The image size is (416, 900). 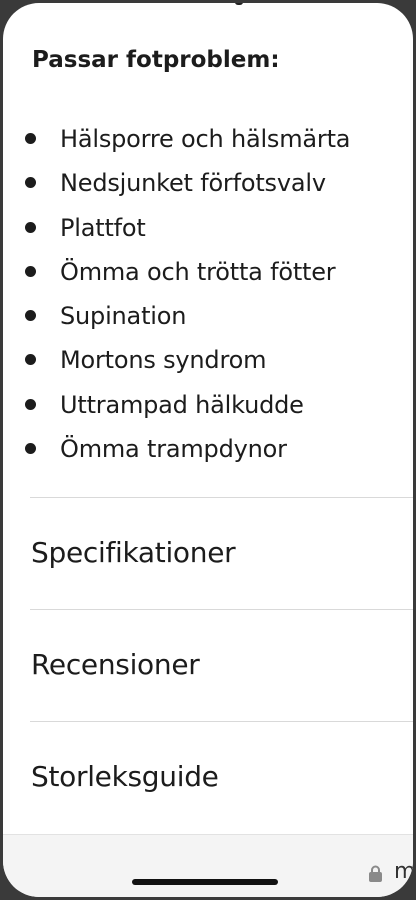 I want to click on list-item-text: Supination, so click(x=123, y=316).